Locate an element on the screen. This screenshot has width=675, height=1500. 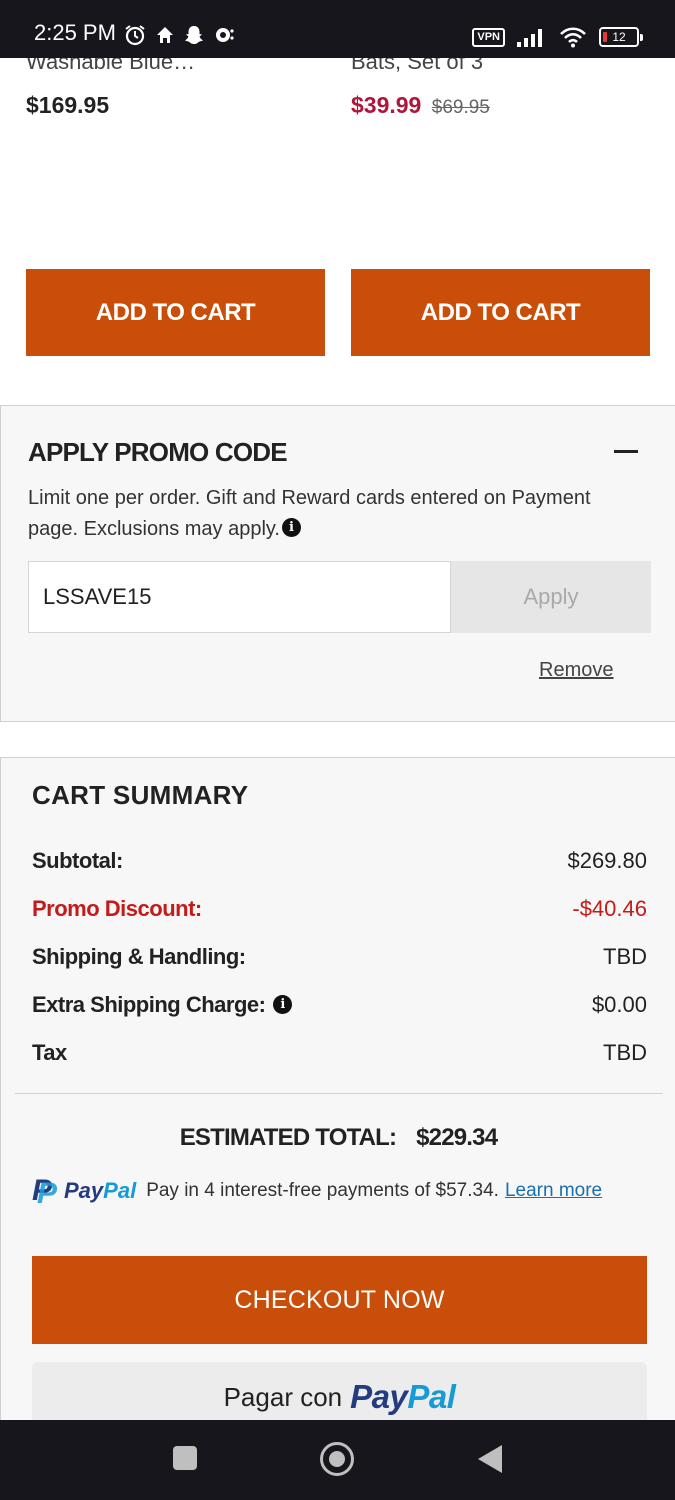
extra-shipping-label-text: Extra Shipping Charge: is located at coordinates (149, 1004).